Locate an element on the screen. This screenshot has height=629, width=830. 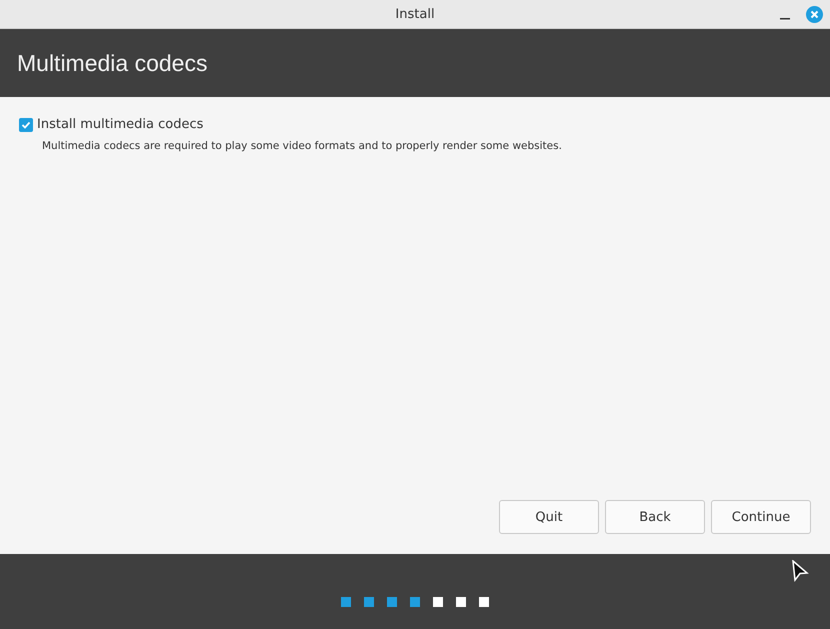
page-title: Multimedia codecs is located at coordinates (112, 63).